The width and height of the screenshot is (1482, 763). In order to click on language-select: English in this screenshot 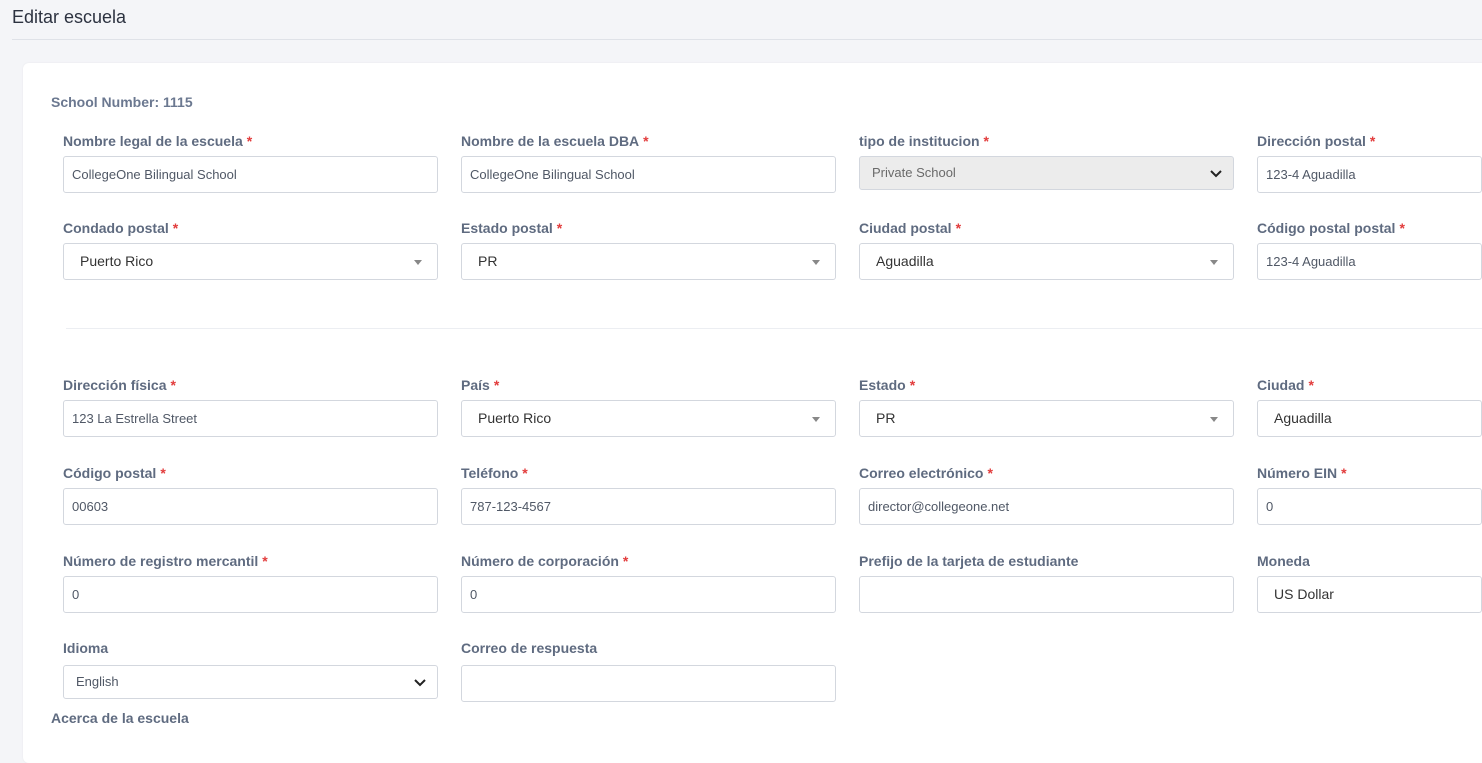, I will do `click(250, 682)`.